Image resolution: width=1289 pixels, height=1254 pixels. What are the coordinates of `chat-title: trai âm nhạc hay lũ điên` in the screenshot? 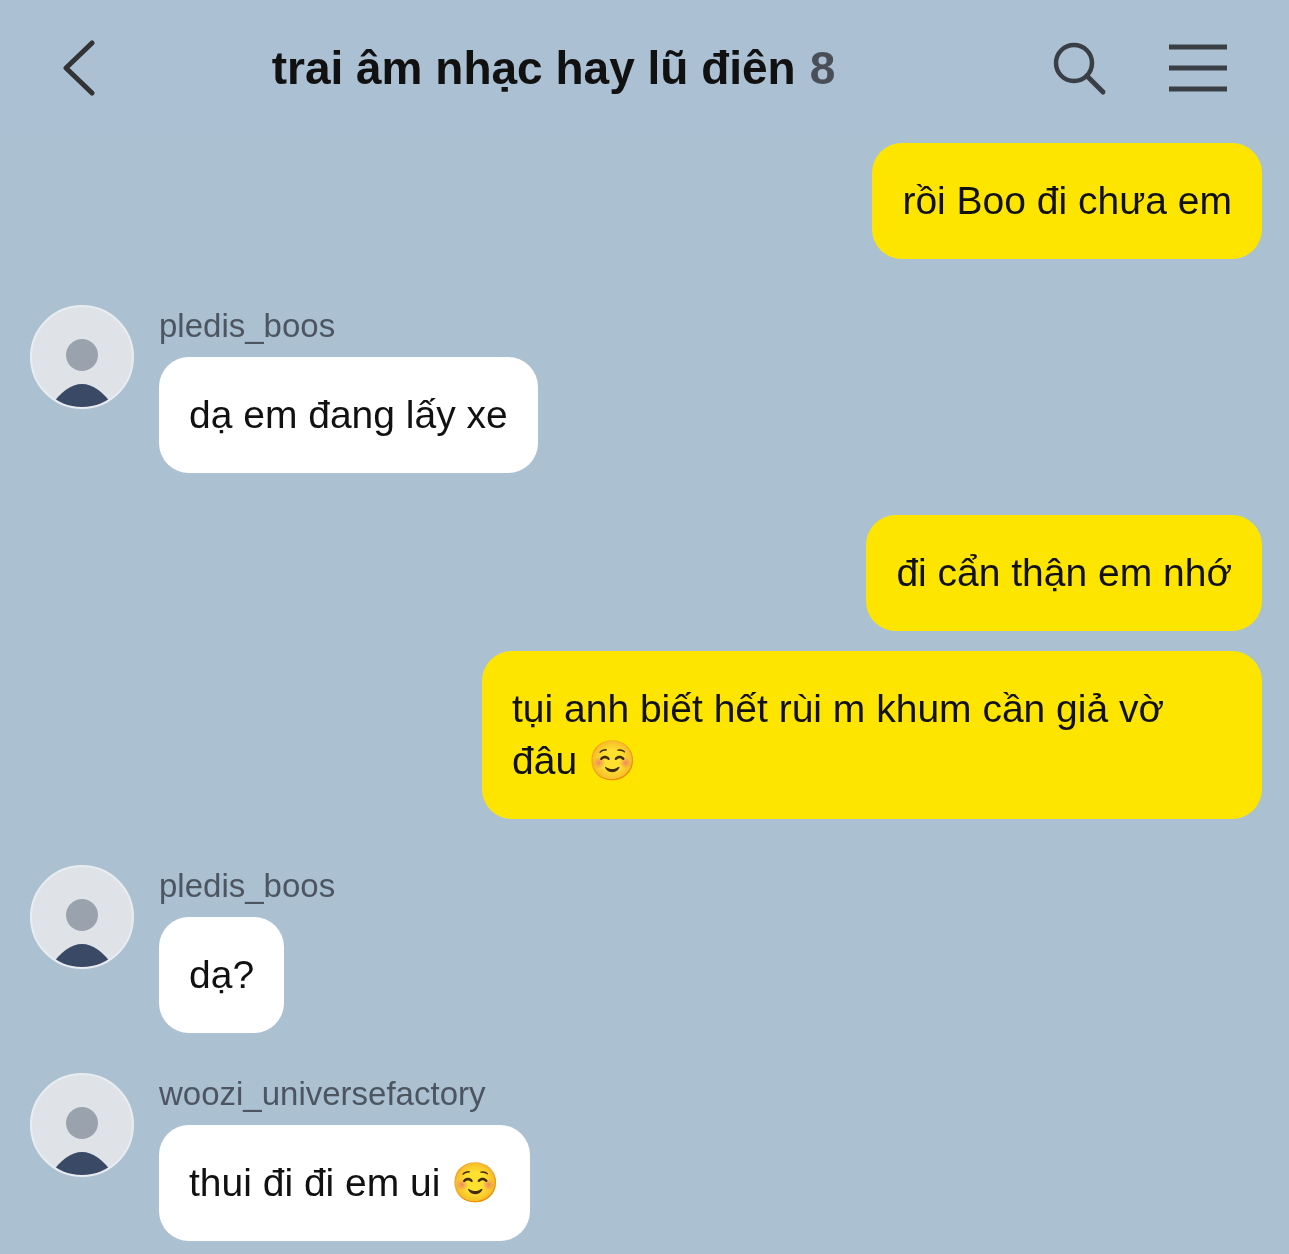 It's located at (533, 67).